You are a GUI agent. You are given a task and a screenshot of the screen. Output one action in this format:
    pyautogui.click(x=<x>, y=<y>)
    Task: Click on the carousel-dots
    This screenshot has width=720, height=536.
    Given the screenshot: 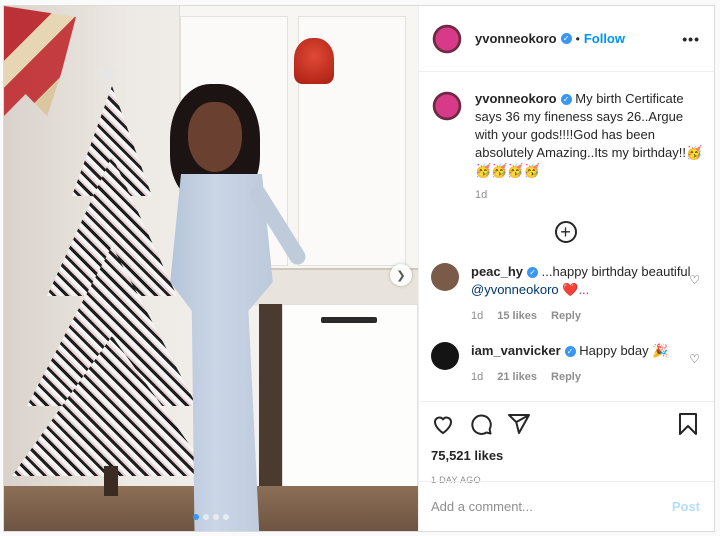 What is the action you would take?
    pyautogui.click(x=211, y=517)
    